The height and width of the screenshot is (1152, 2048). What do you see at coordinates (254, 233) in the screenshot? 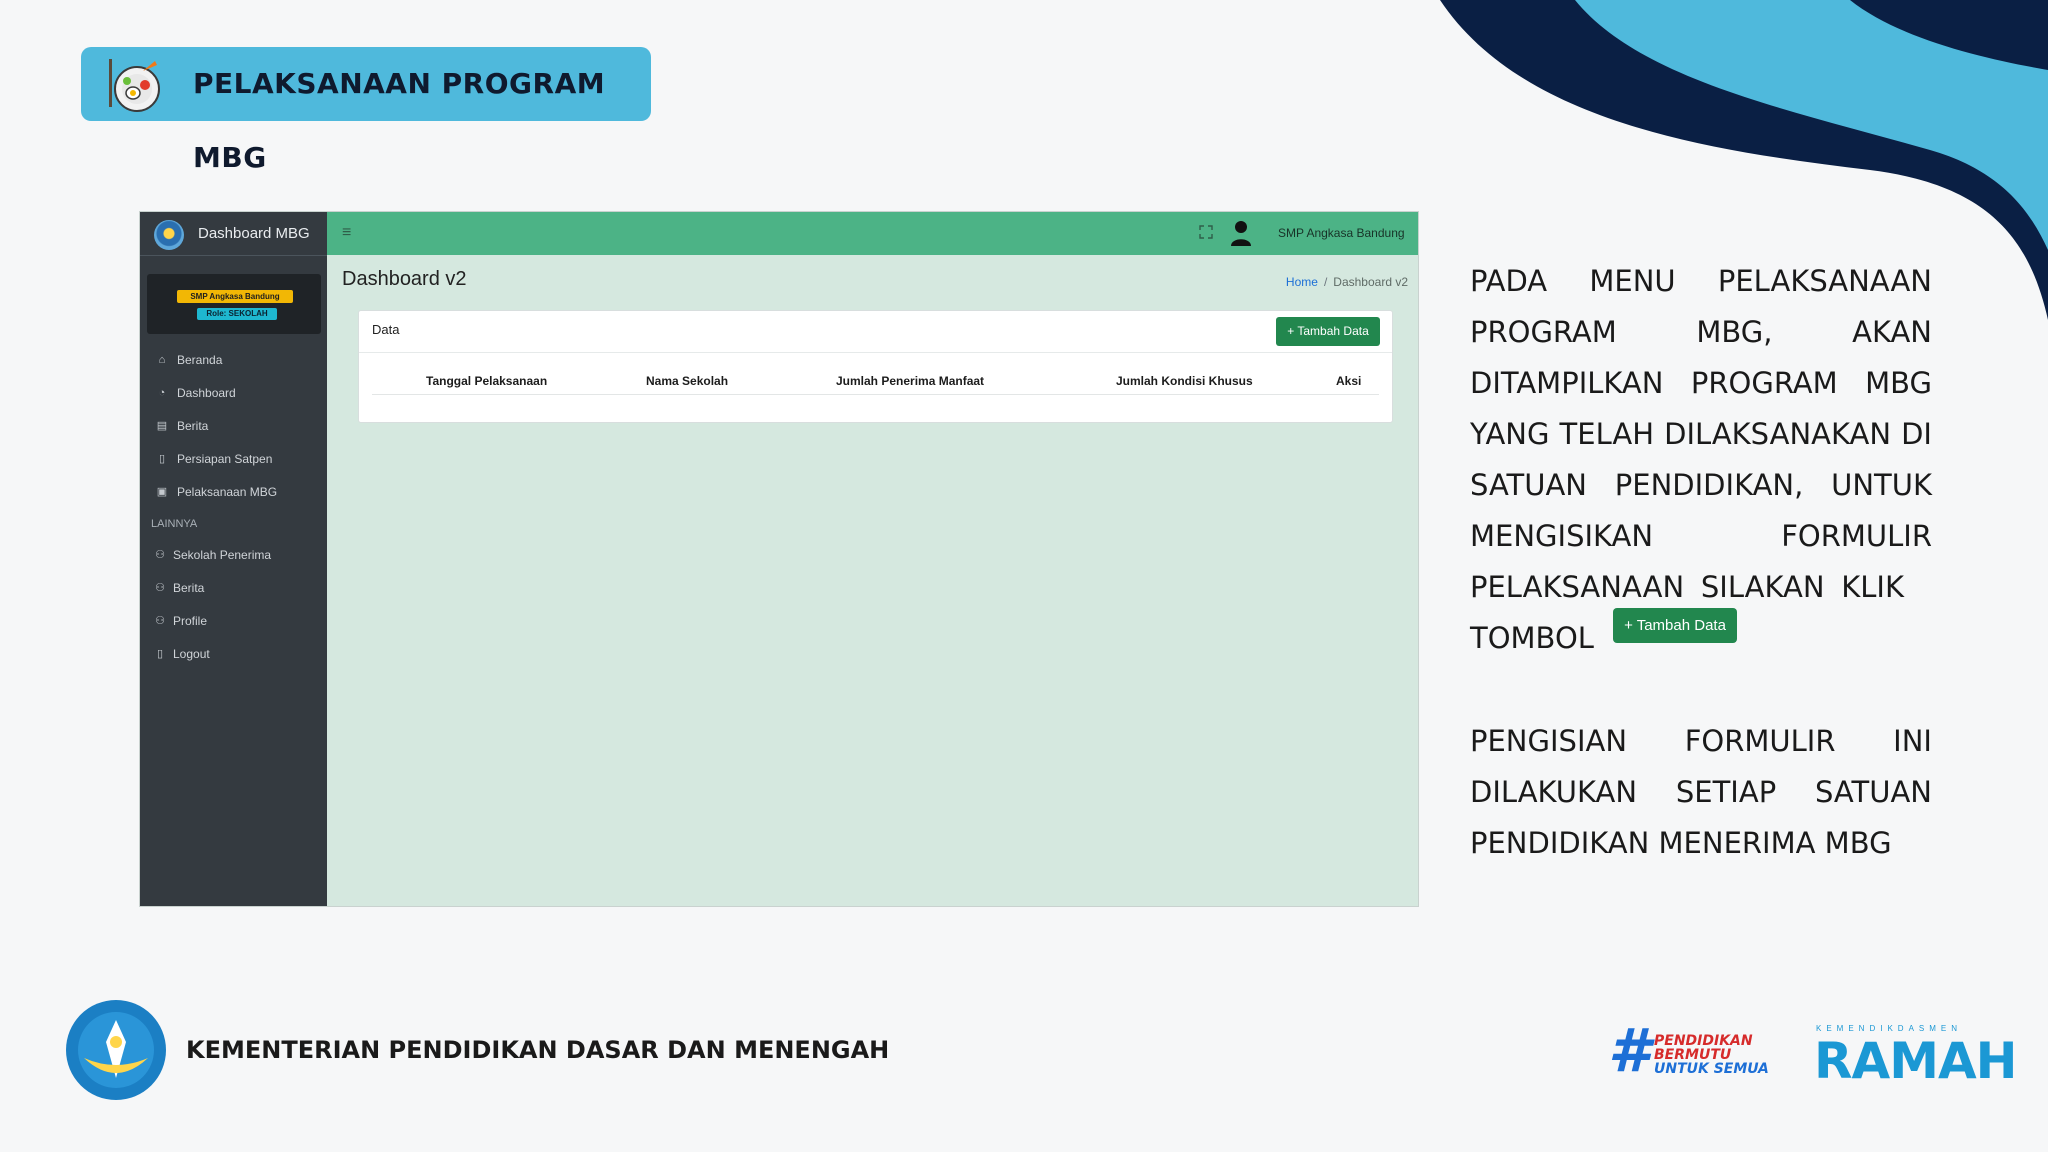
I see `brand-name: Dashboard MBG` at bounding box center [254, 233].